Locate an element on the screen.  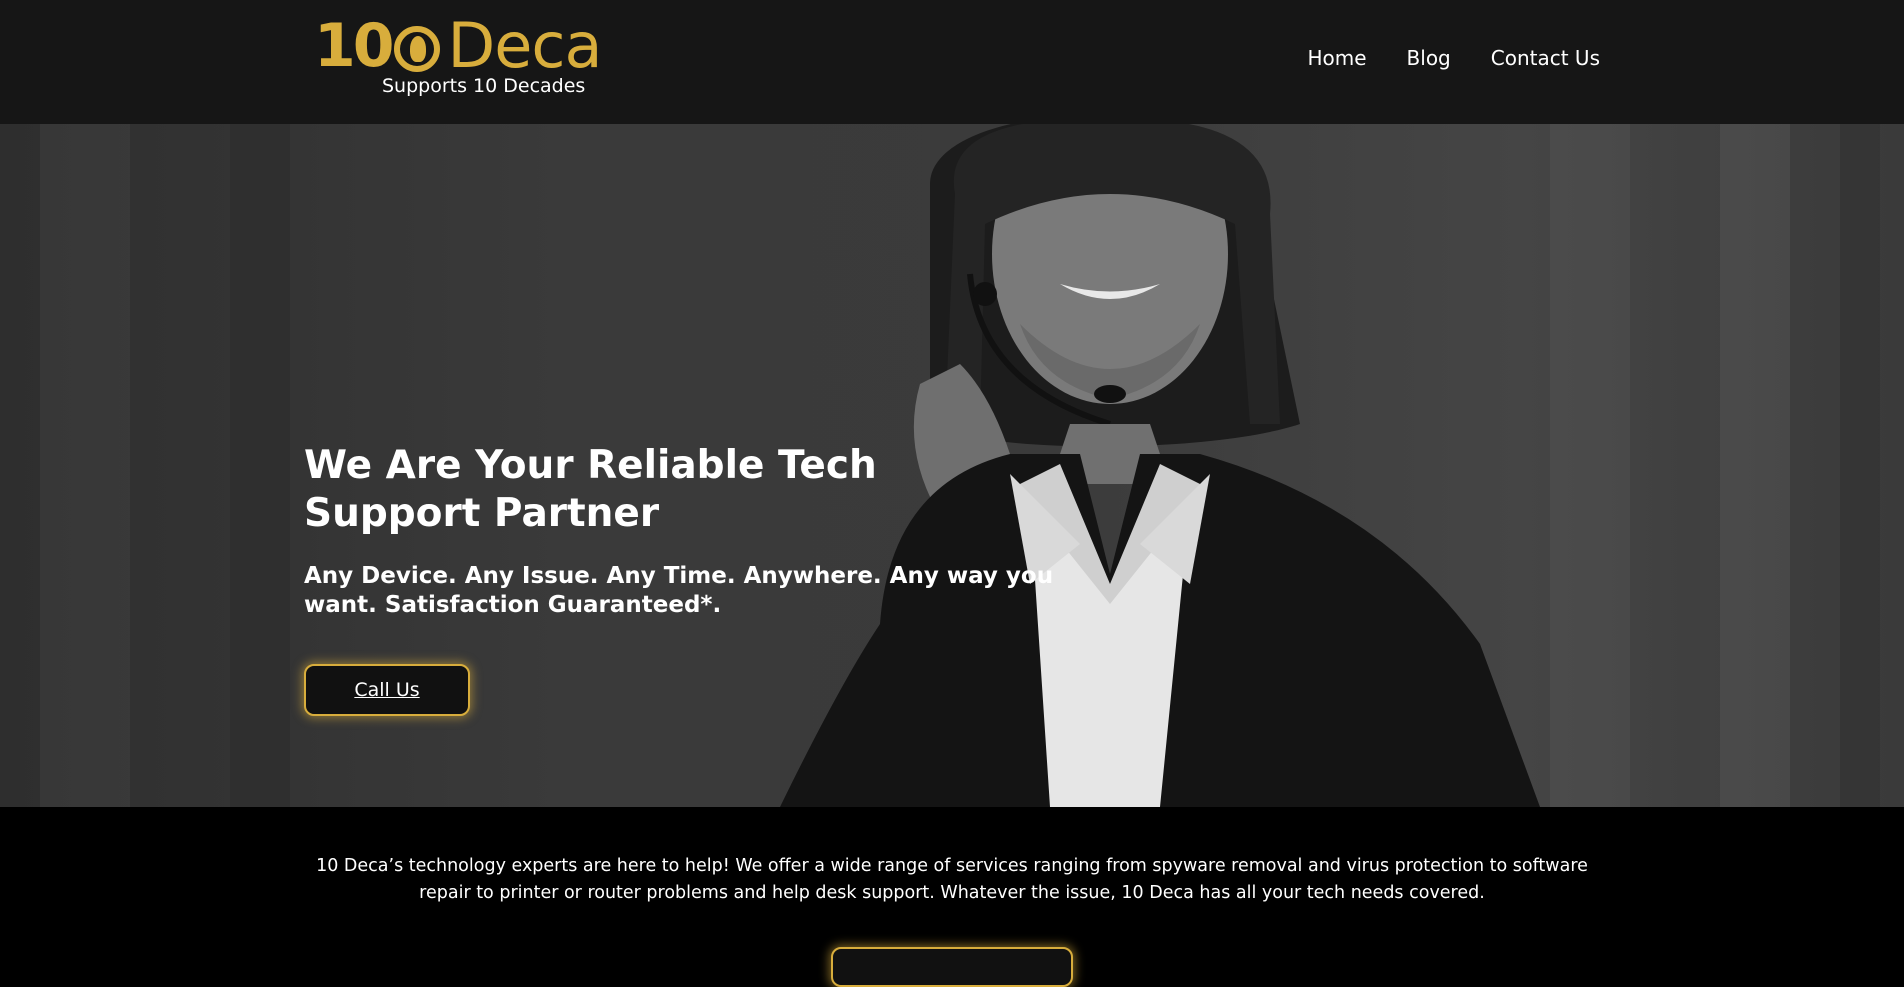
secondary-cta-button is located at coordinates (952, 967).